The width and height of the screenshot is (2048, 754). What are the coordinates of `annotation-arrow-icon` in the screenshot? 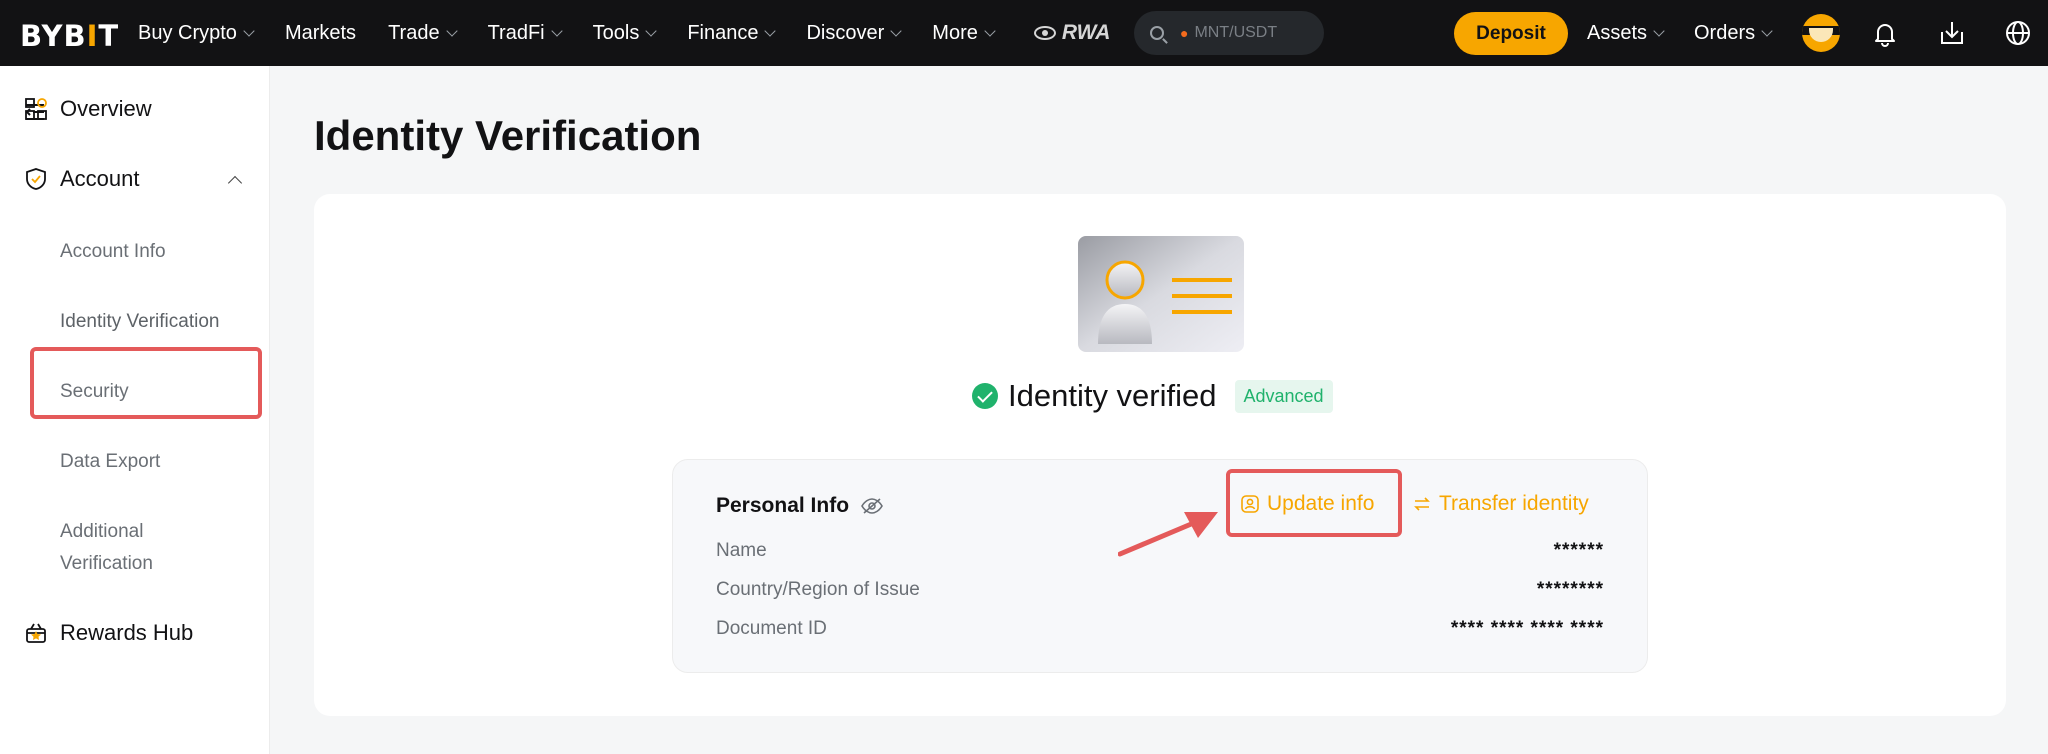 It's located at (1168, 534).